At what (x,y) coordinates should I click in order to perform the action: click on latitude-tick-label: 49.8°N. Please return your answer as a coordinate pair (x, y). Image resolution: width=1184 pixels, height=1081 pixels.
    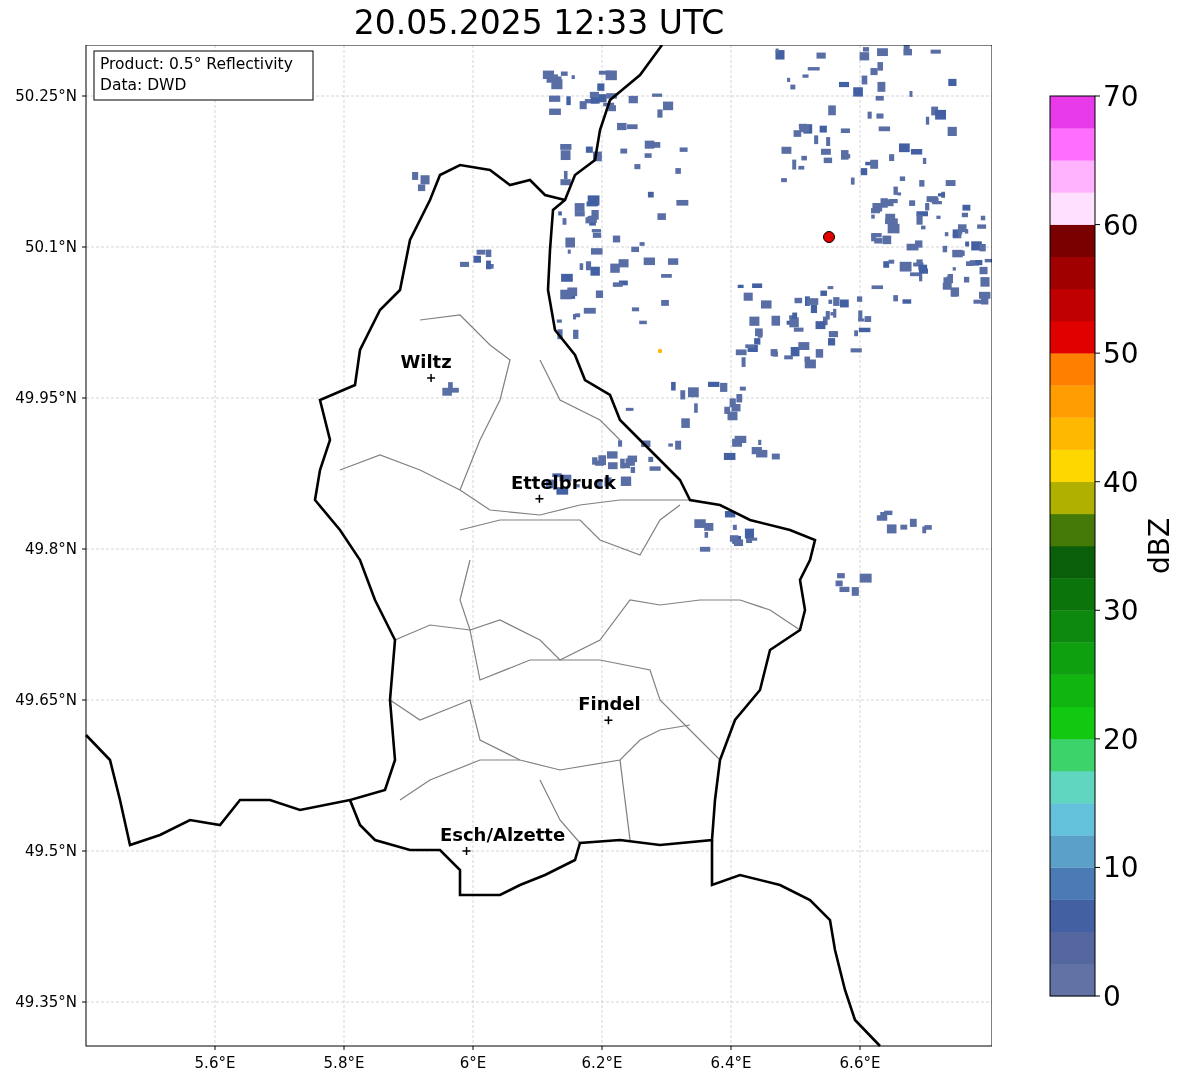
    Looking at the image, I should click on (50, 549).